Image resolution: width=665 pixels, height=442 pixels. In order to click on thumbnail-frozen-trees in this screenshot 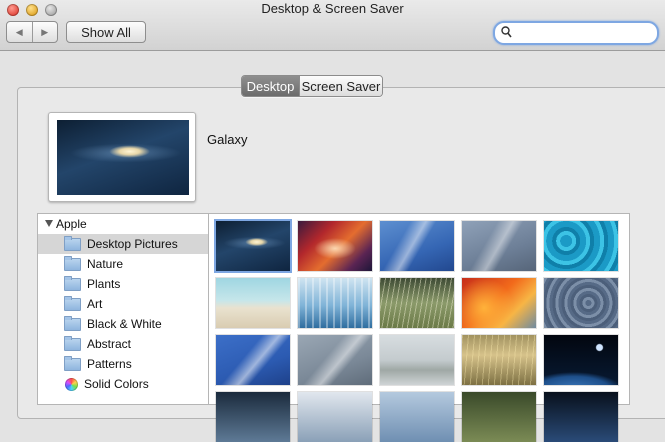, I will do `click(335, 303)`.